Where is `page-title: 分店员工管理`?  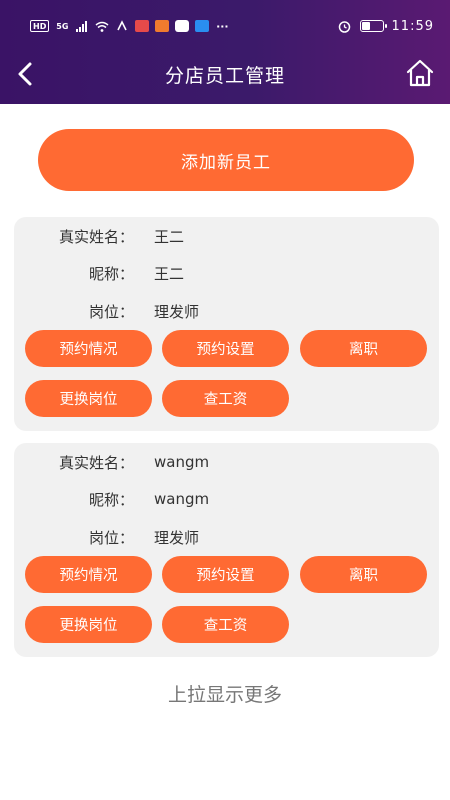 page-title: 分店员工管理 is located at coordinates (224, 75).